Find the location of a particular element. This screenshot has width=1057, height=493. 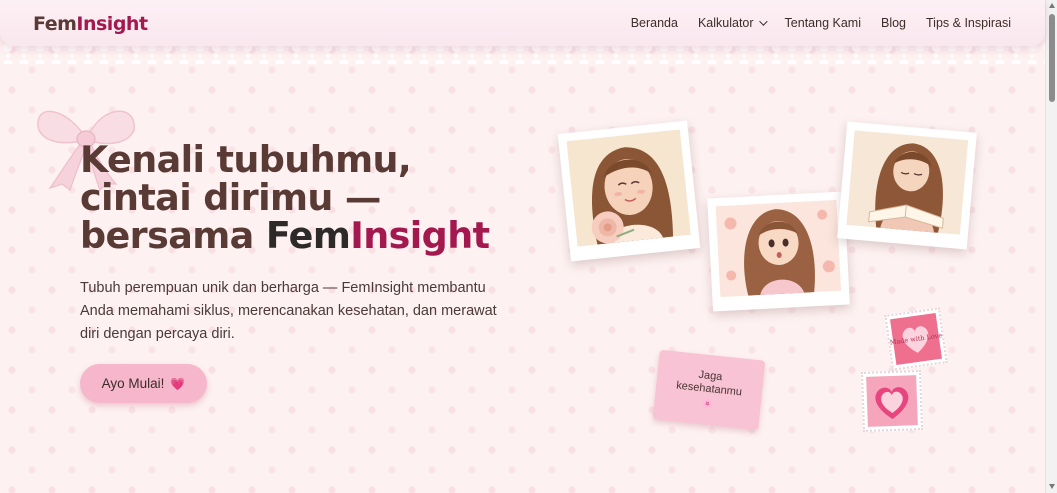

hero-title-line3: bersama FemInsight is located at coordinates (315, 236).